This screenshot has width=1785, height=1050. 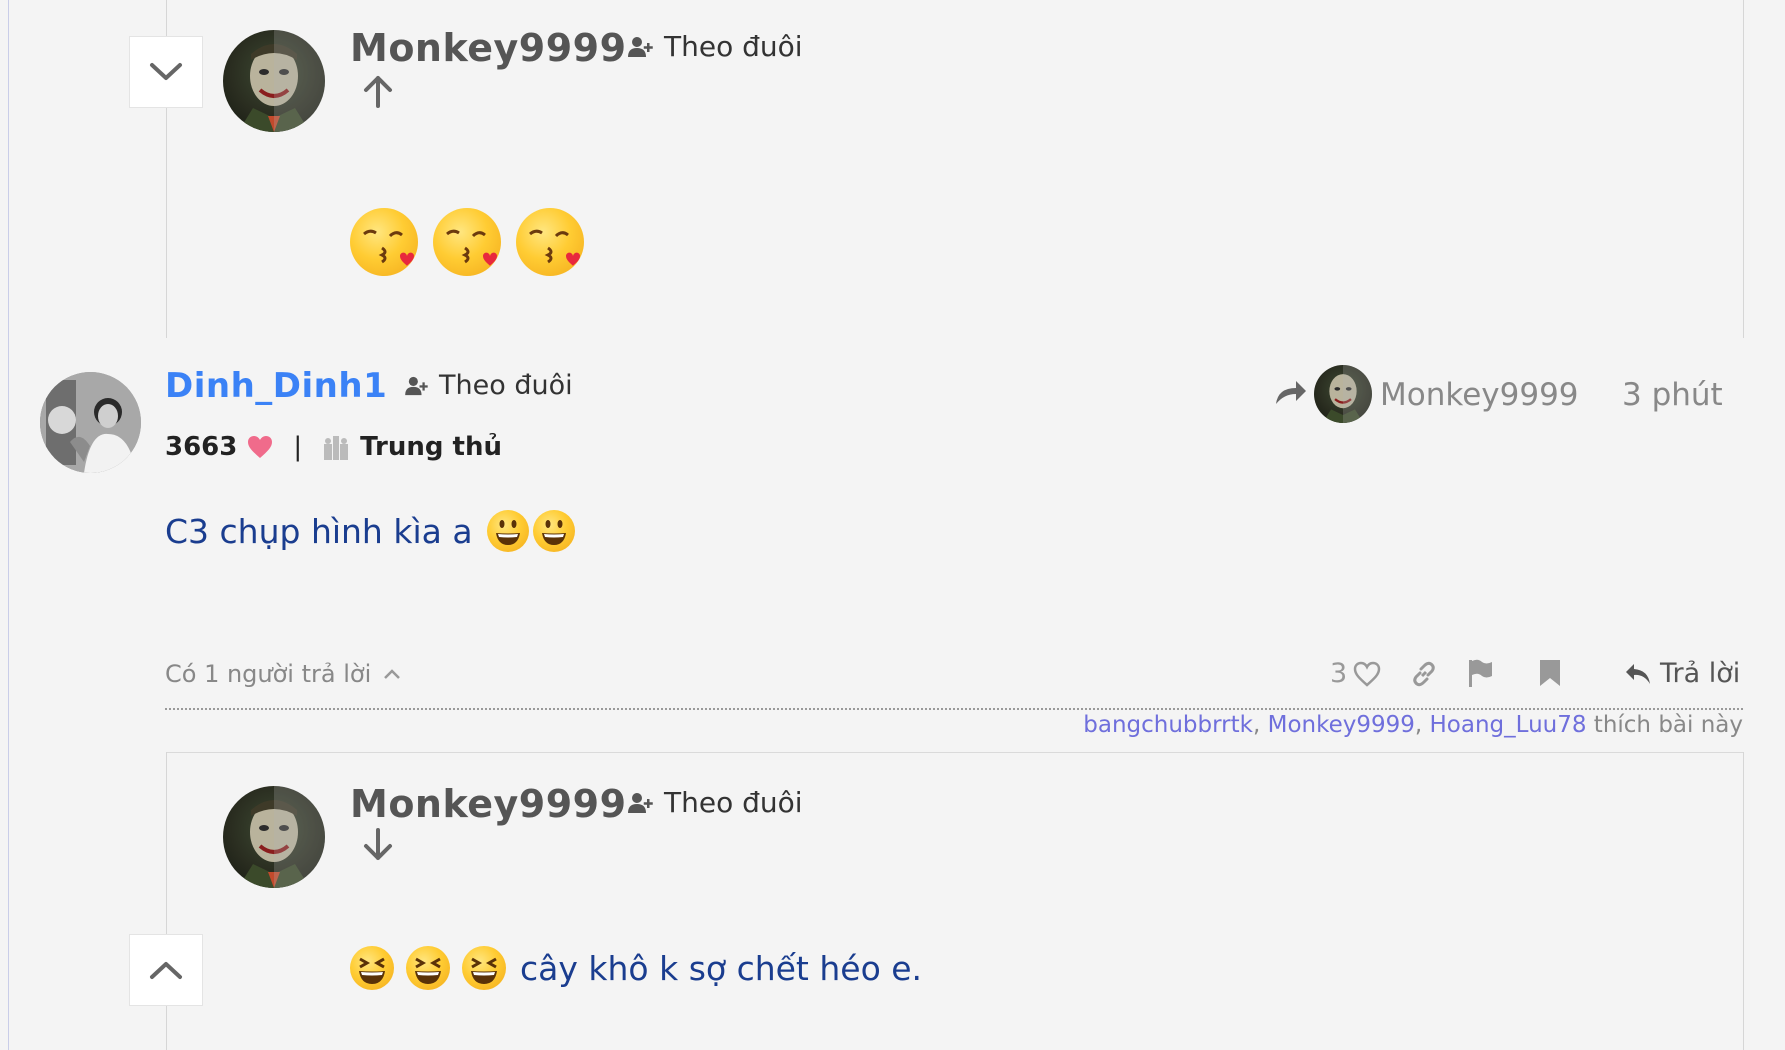 I want to click on liker-link: Hoang_Luu78, so click(x=1508, y=725).